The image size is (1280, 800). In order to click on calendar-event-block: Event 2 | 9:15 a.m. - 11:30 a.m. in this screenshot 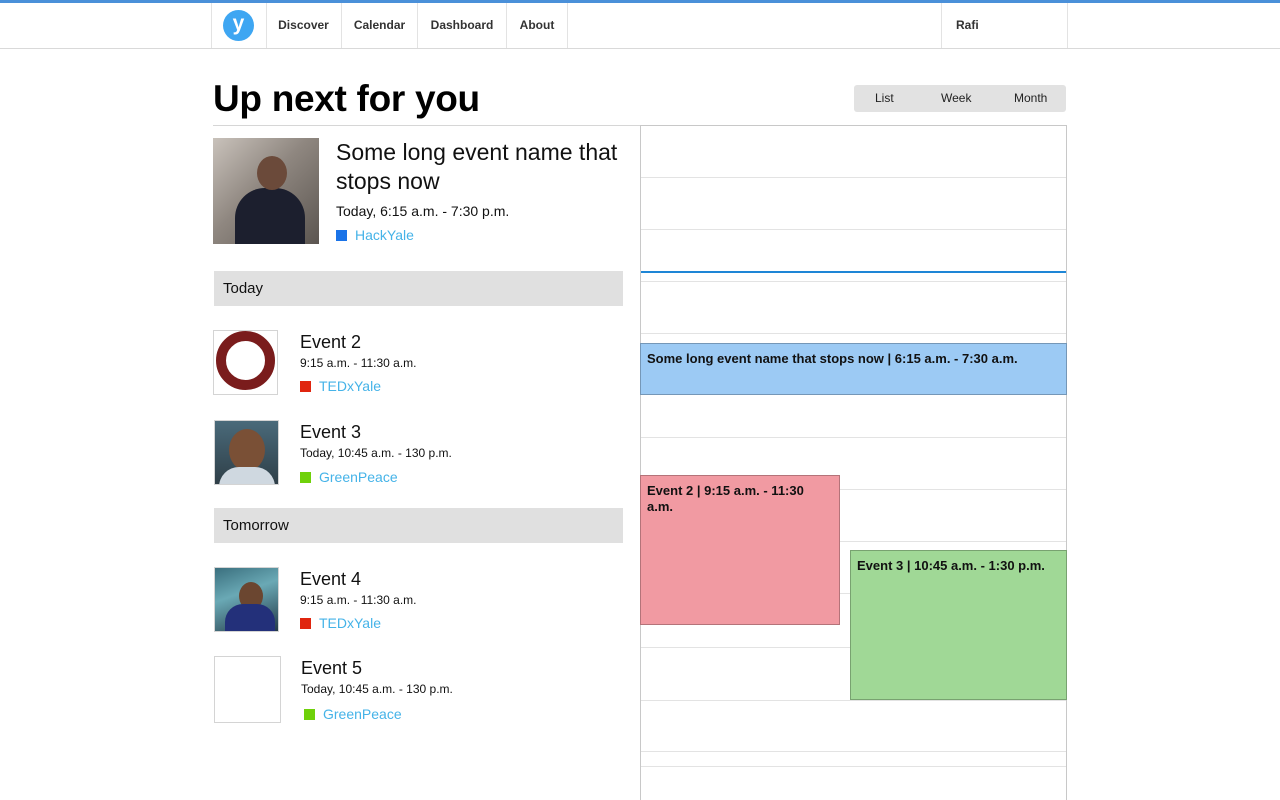, I will do `click(740, 550)`.